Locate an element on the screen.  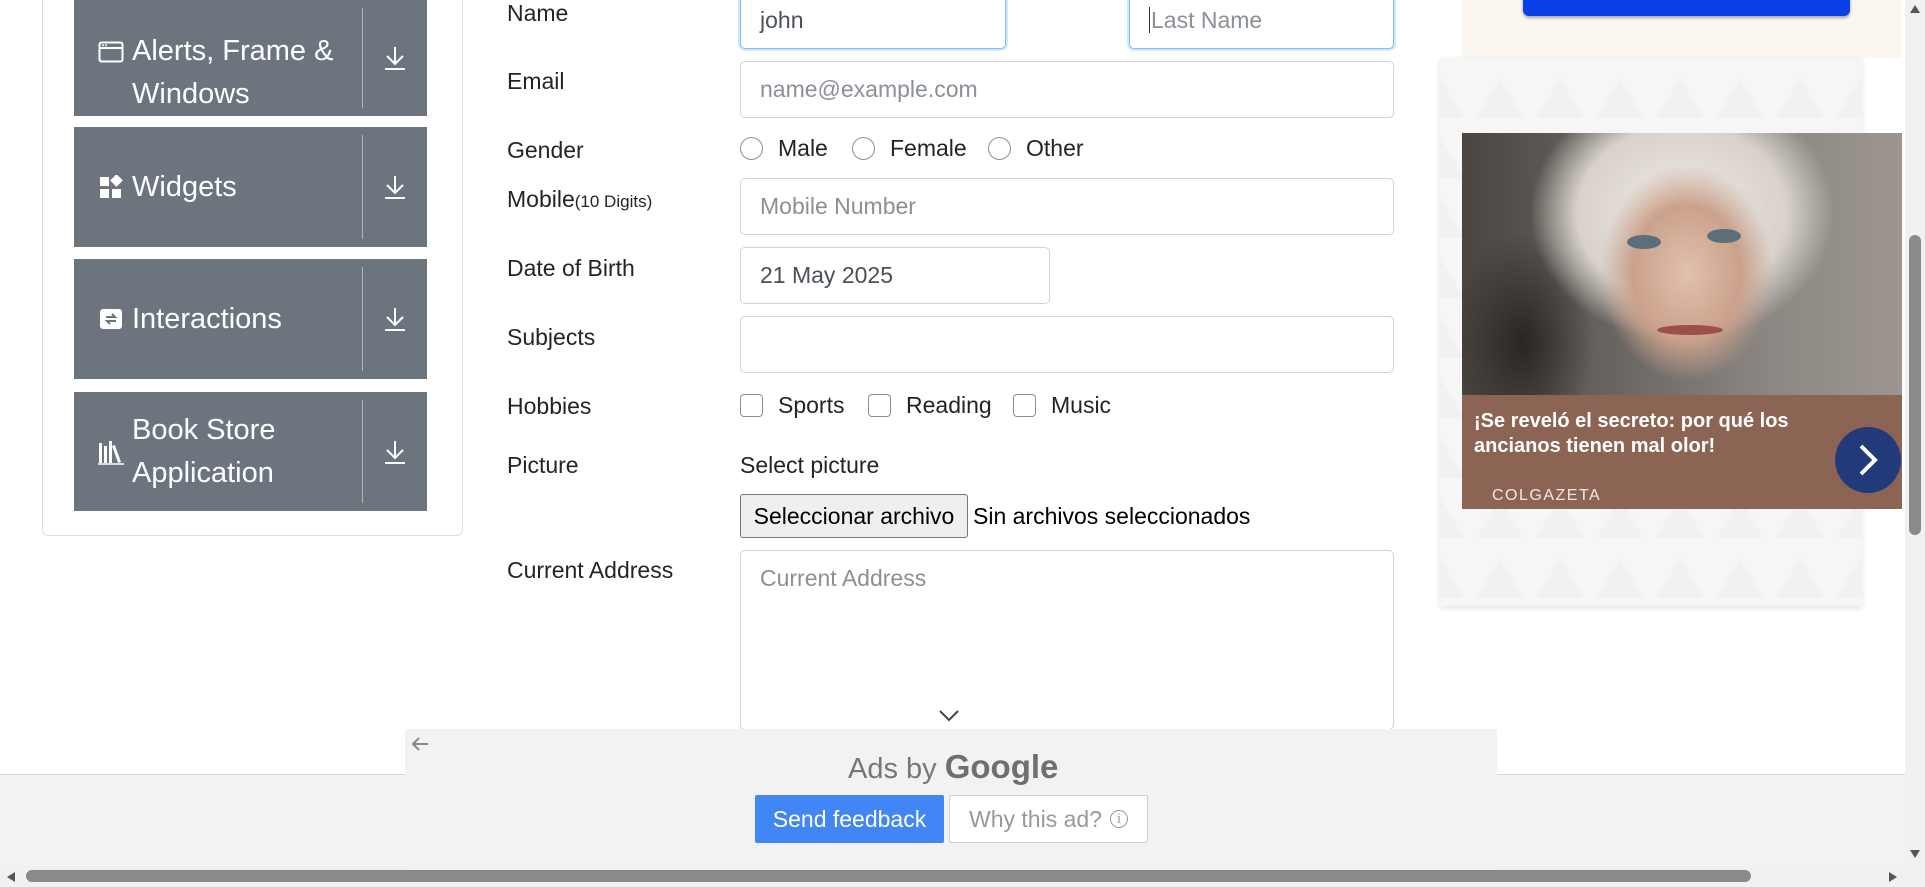
hobbies-label: Hobbies is located at coordinates (549, 406).